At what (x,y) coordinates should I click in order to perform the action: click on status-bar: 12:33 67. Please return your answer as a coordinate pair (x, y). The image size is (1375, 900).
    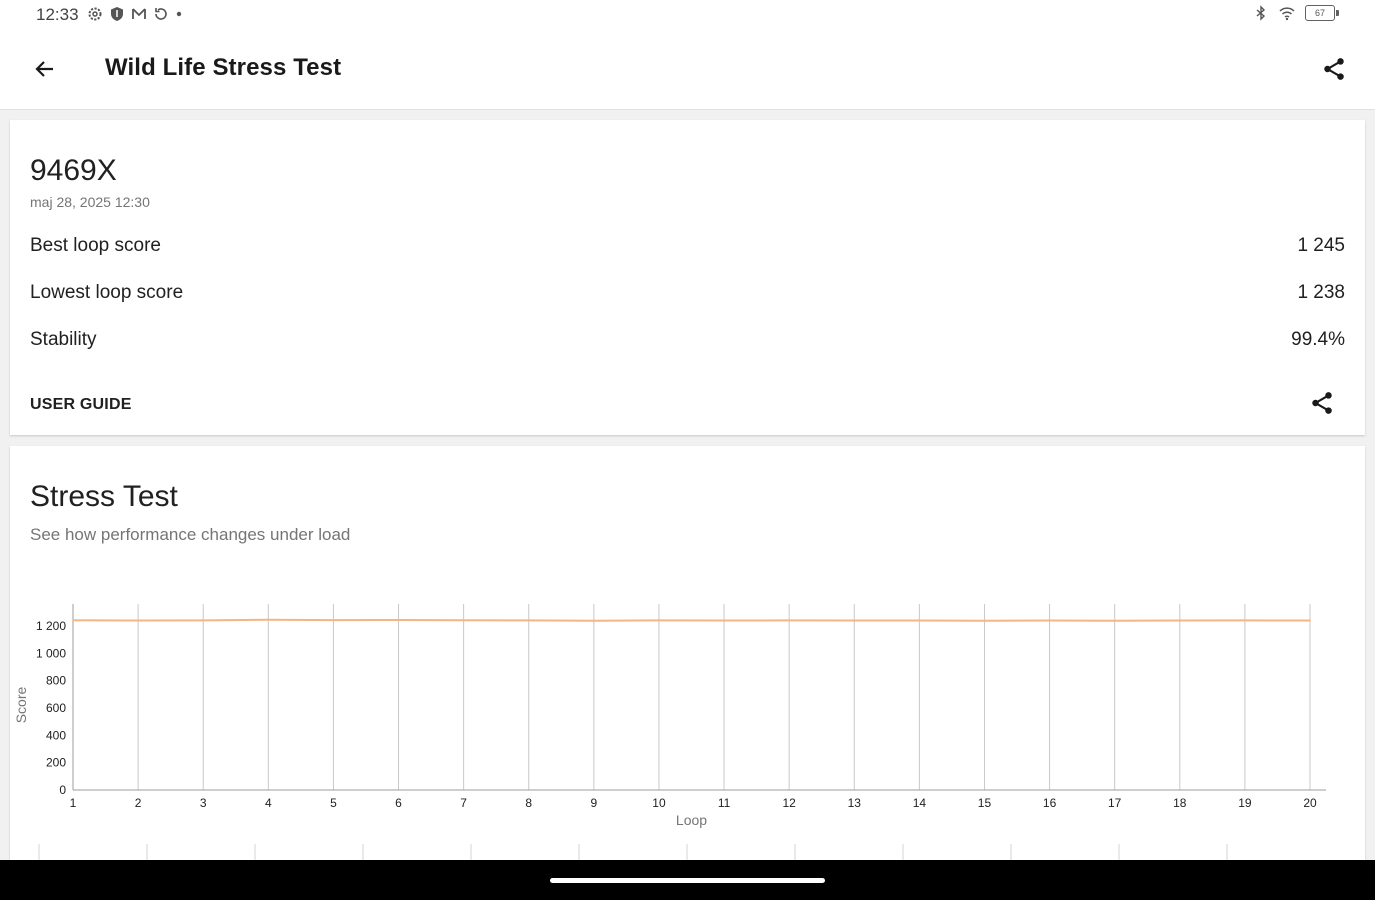
    Looking at the image, I should click on (687, 15).